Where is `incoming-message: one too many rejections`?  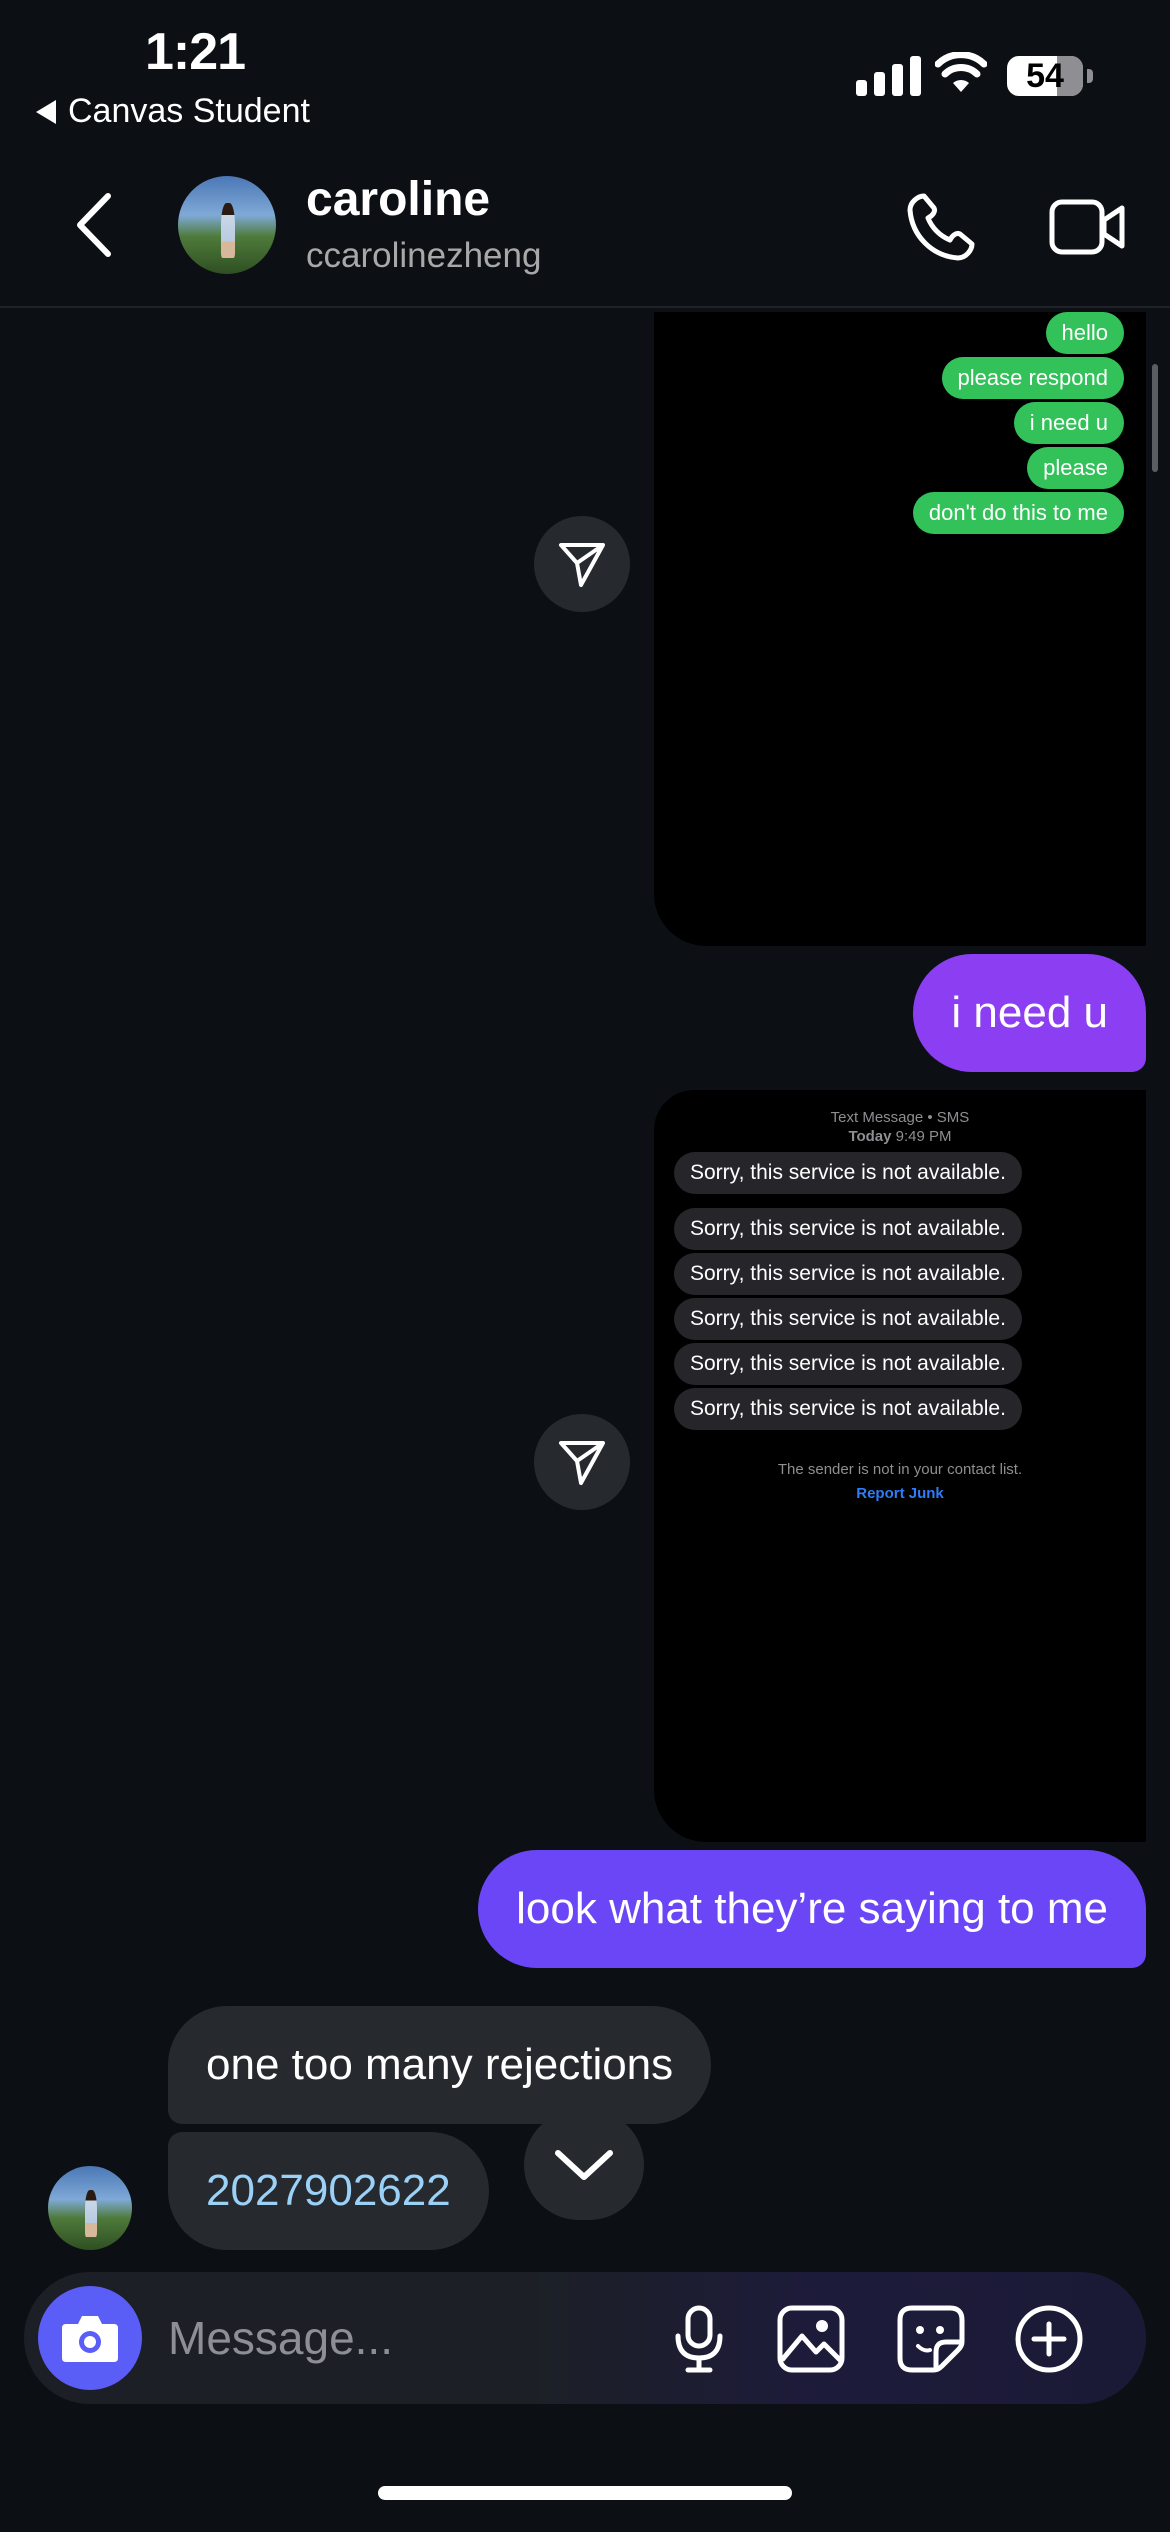 incoming-message: one too many rejections is located at coordinates (440, 2065).